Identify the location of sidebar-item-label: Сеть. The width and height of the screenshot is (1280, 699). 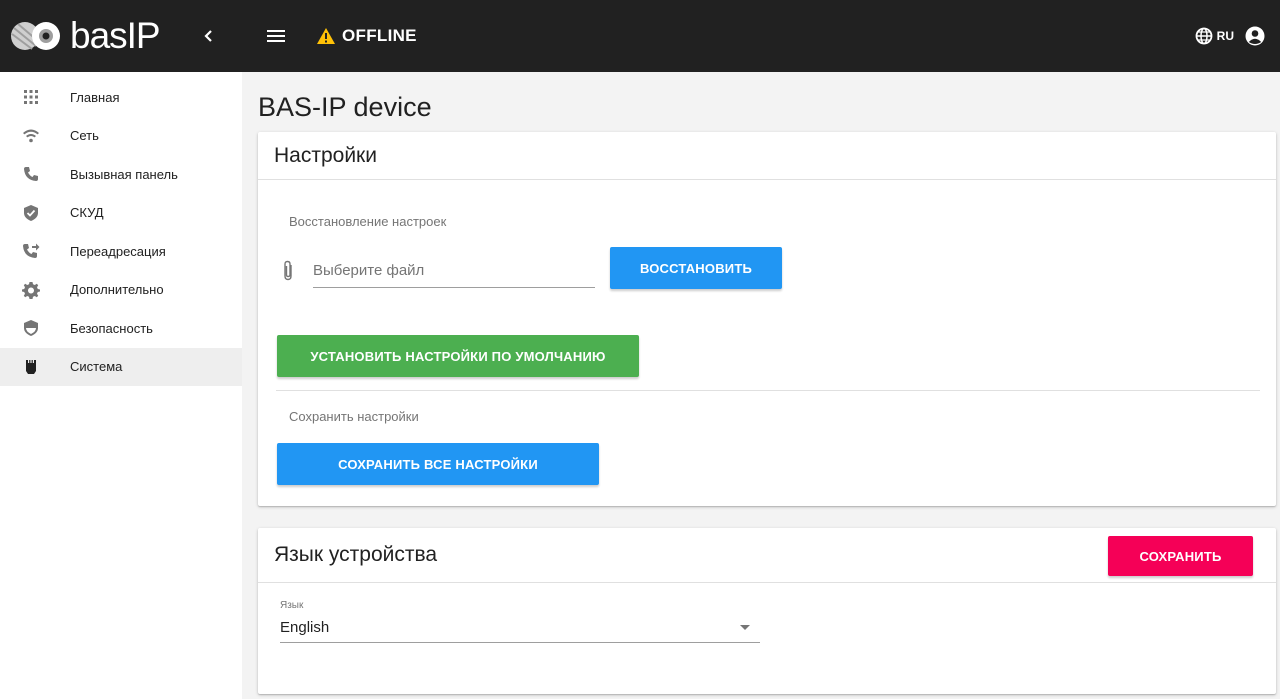
(84, 136).